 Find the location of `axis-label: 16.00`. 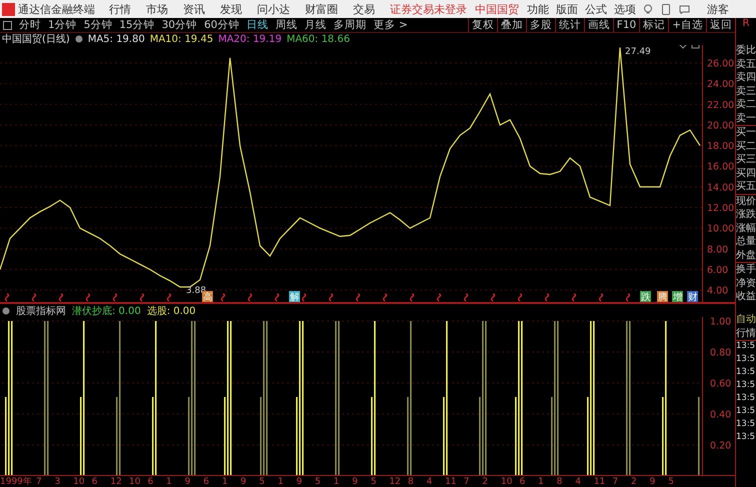

axis-label: 16.00 is located at coordinates (720, 167).